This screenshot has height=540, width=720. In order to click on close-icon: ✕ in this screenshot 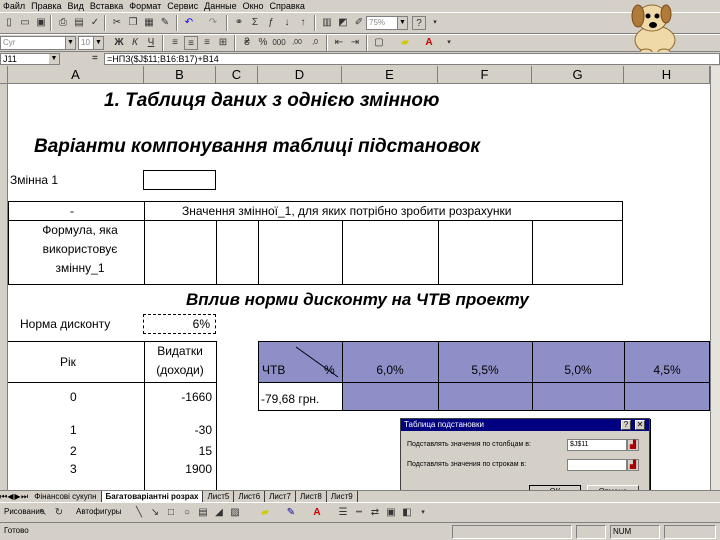, I will do `click(640, 425)`.